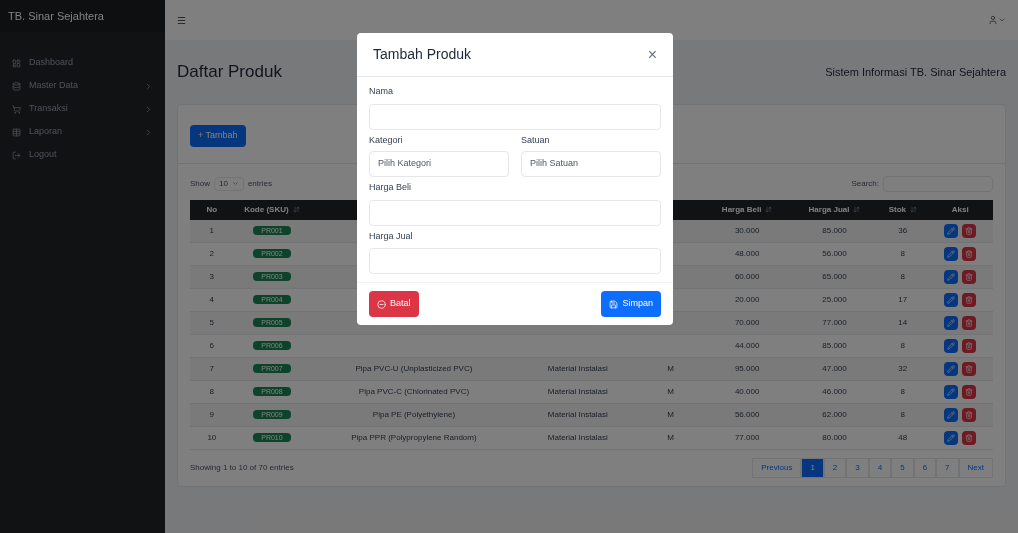  Describe the element at coordinates (82, 132) in the screenshot. I see `sidebar-item: Laporan` at that location.